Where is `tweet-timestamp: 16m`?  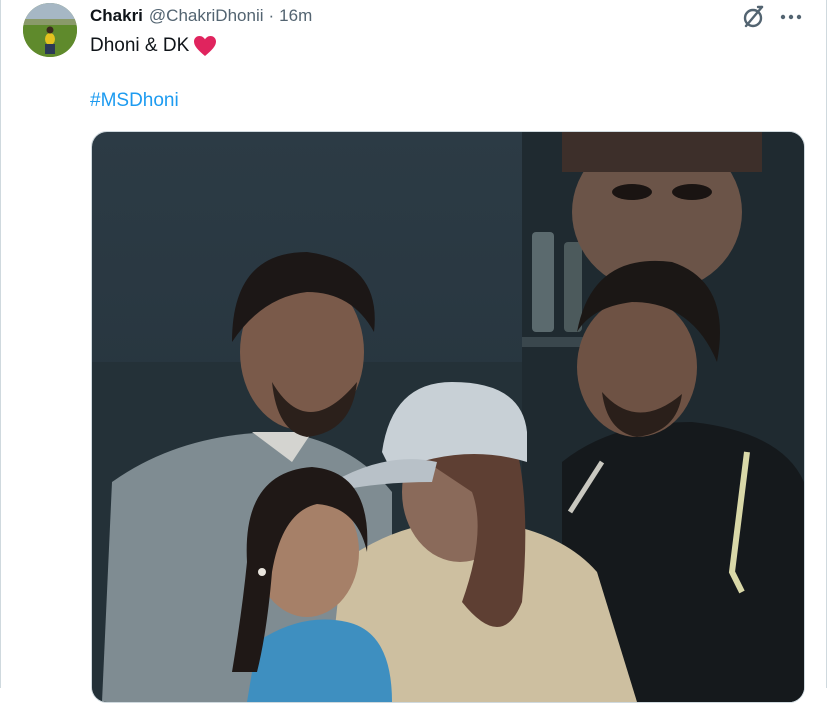
tweet-timestamp: 16m is located at coordinates (295, 16).